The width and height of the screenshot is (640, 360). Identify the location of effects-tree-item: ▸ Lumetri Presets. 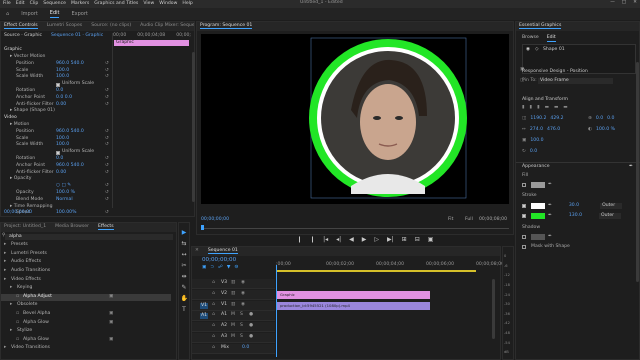
(86, 254).